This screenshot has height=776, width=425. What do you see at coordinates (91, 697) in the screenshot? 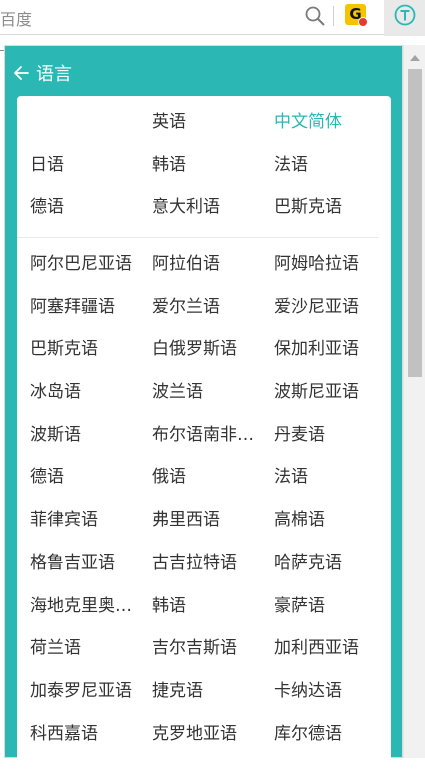
I see `language-option: 加泰罗尼亚语` at bounding box center [91, 697].